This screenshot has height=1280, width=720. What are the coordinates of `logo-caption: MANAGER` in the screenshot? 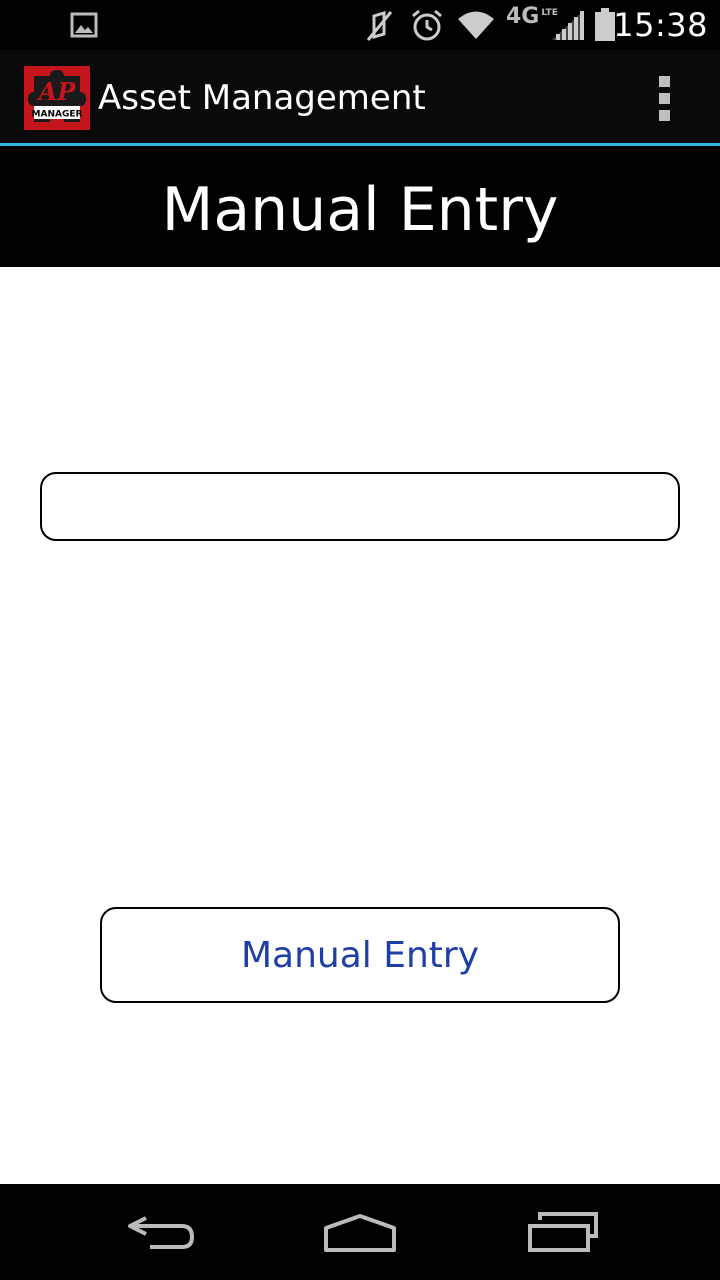 It's located at (57, 115).